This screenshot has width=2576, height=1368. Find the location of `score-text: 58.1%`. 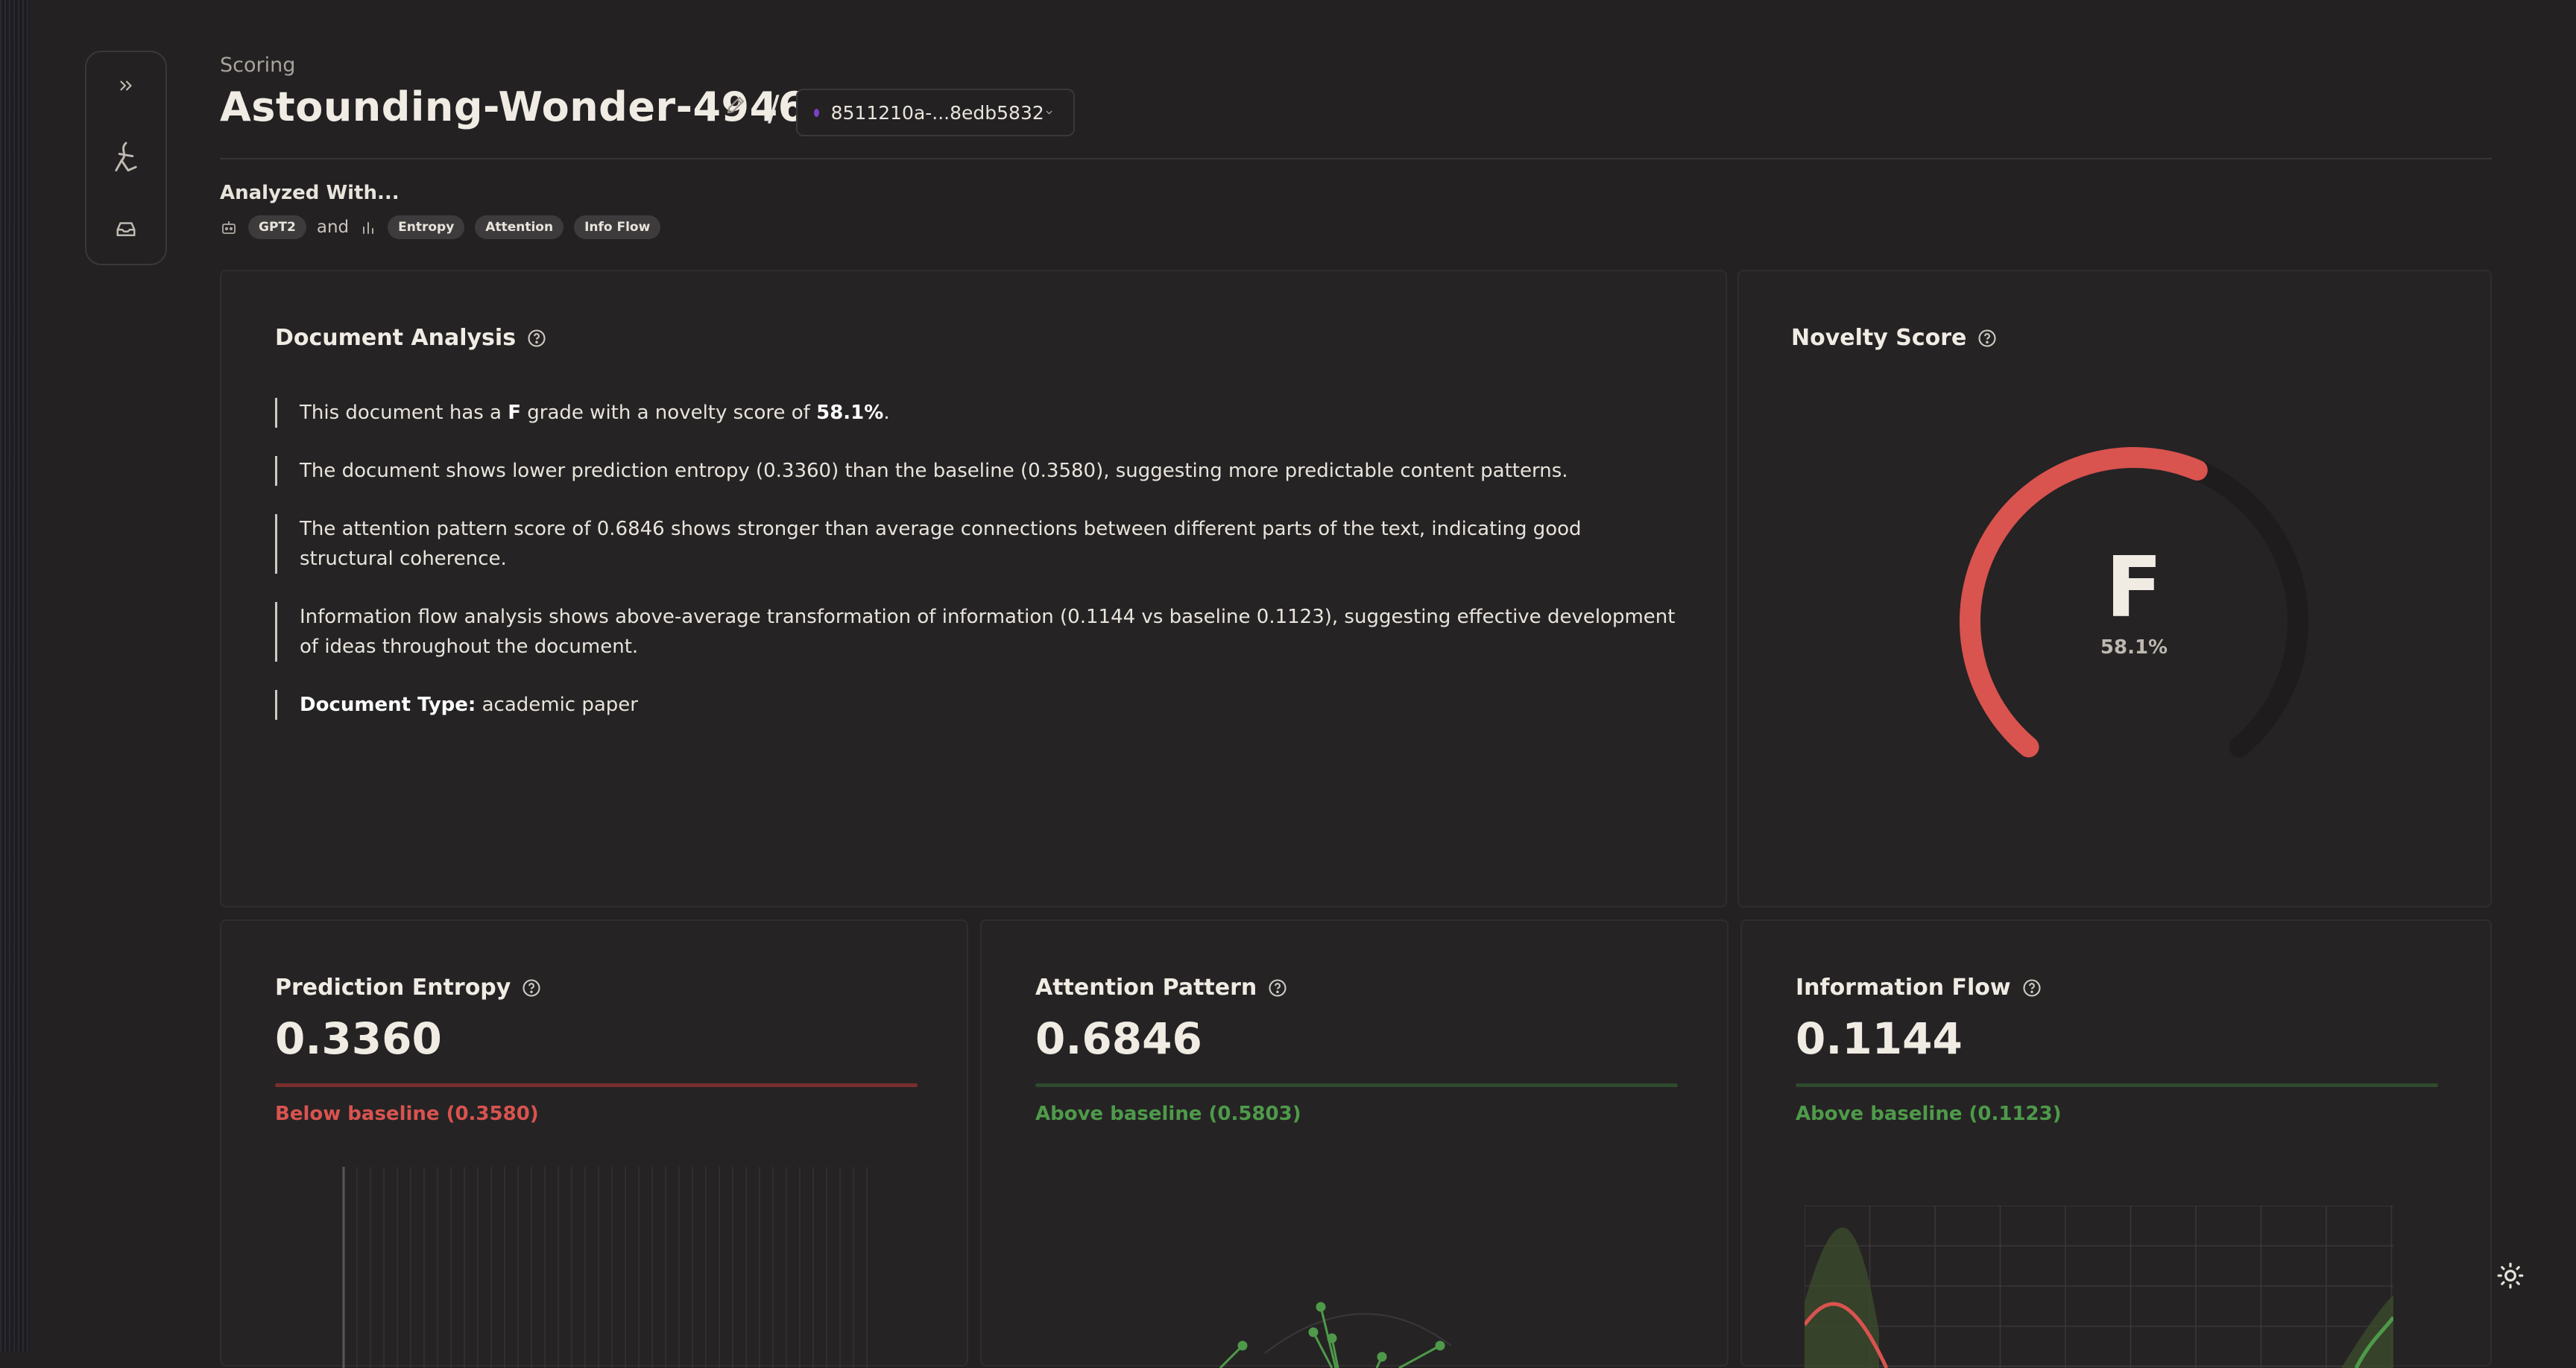

score-text: 58.1% is located at coordinates (850, 413).